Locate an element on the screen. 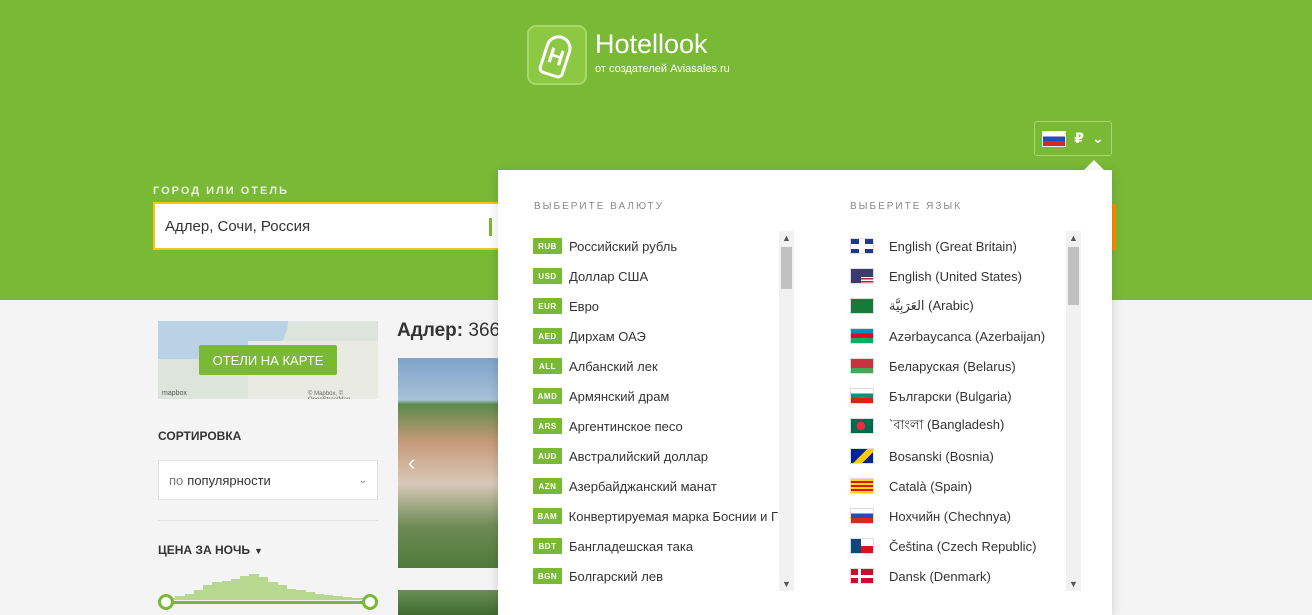  sort-select: по популярности ⌄ is located at coordinates (268, 480).